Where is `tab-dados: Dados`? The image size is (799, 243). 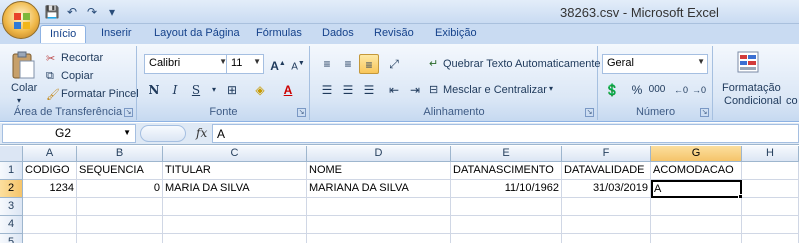
tab-dados: Dados is located at coordinates (338, 33).